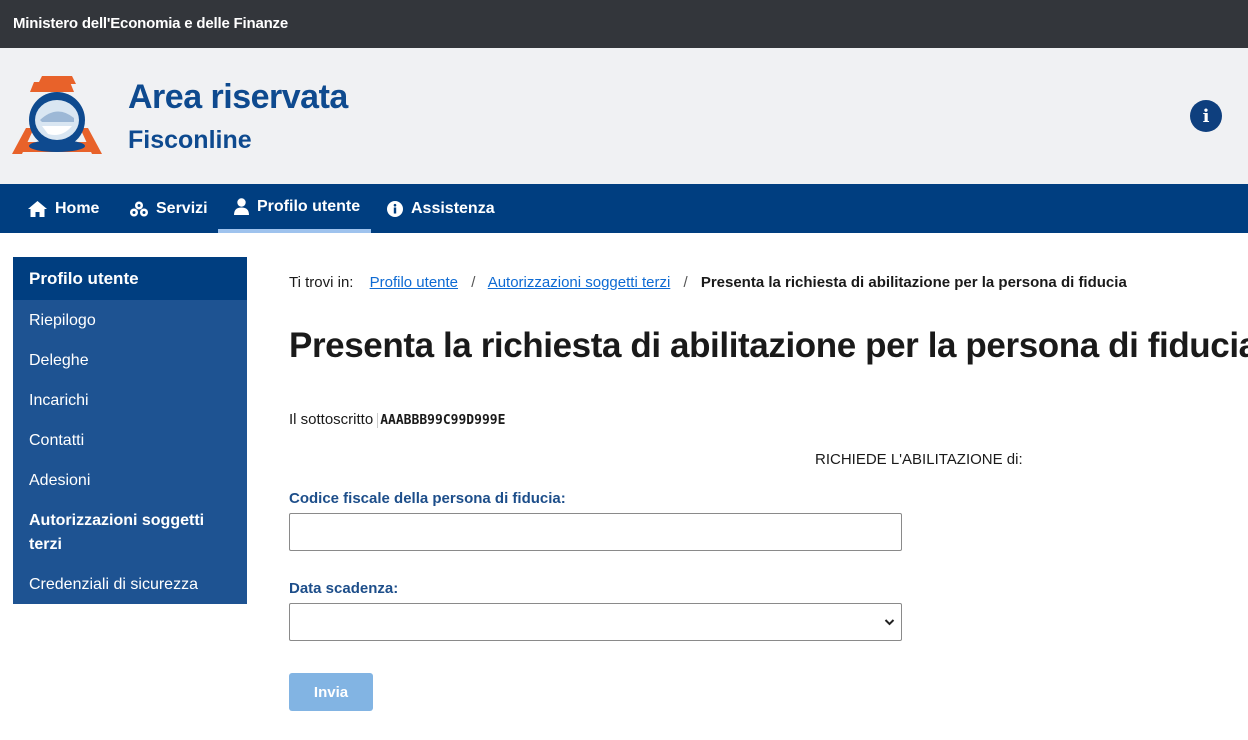  I want to click on undersigned-line: Il sottoscritto AAABBB99C99D999E, so click(397, 419).